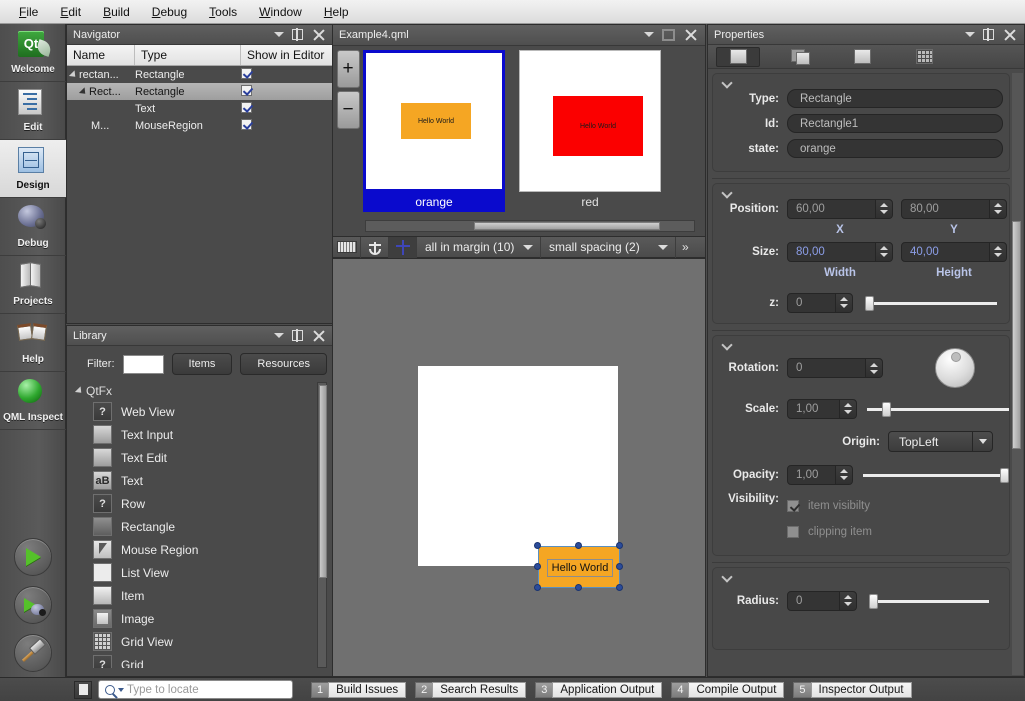 This screenshot has height=701, width=1025. I want to click on rotation-dial, so click(955, 368).